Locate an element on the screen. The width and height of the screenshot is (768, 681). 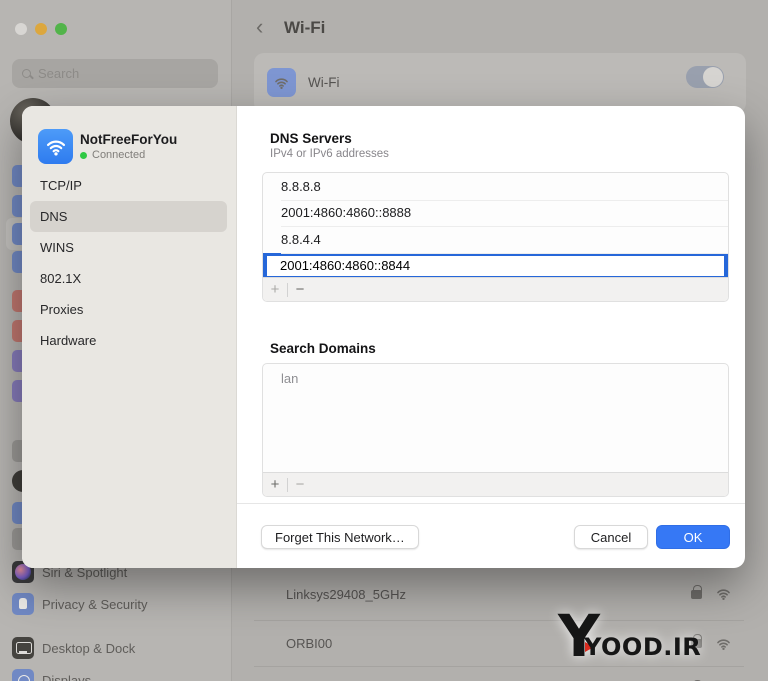
dns-server-row-editing is located at coordinates (495, 265).